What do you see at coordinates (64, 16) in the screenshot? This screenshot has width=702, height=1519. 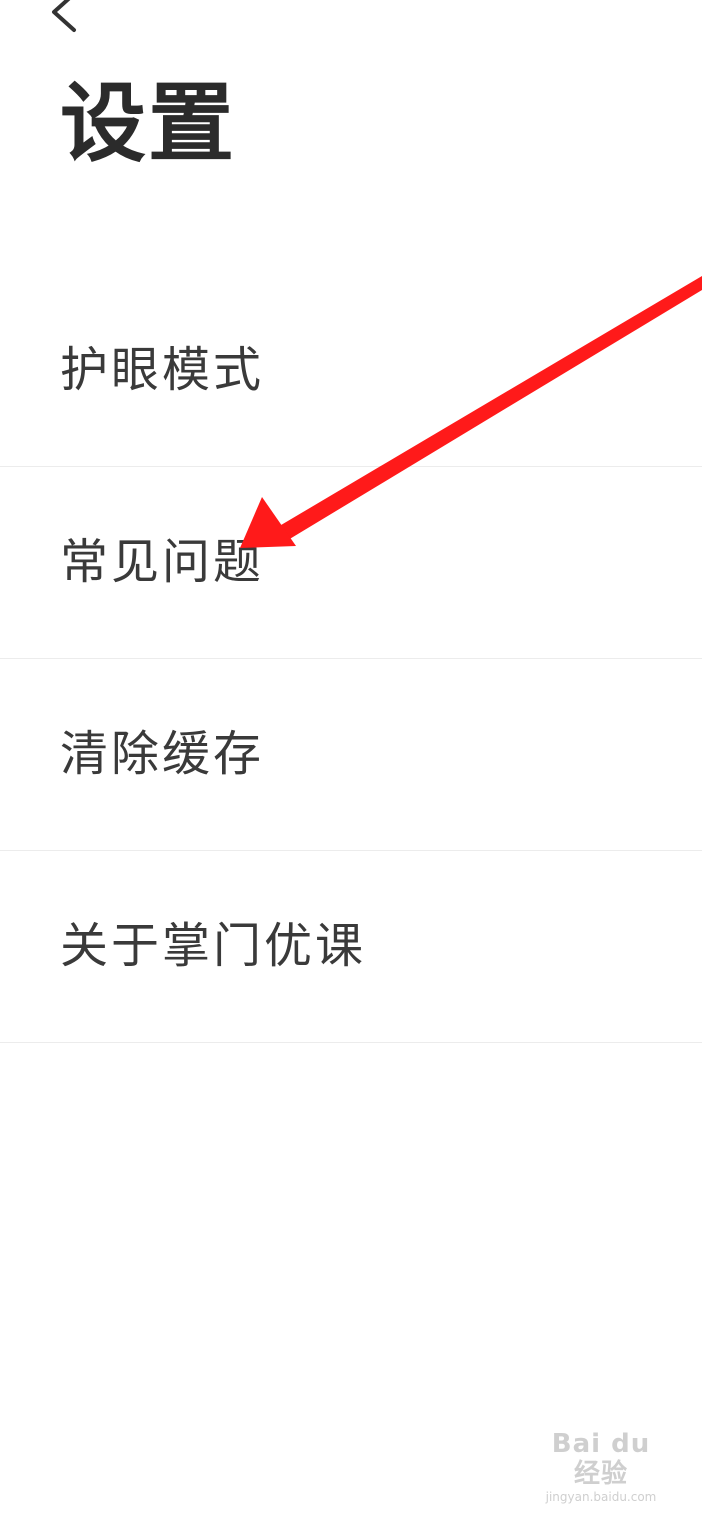 I see `chevron-left-icon` at bounding box center [64, 16].